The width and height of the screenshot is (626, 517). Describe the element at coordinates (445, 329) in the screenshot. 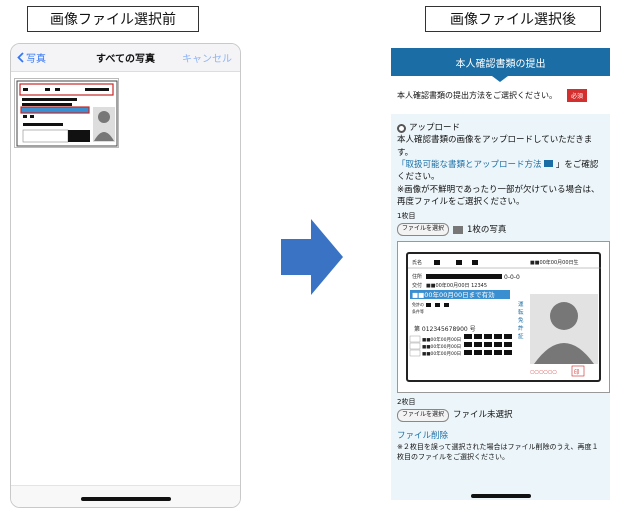

I see `svg-text: 第 012345678900 号` at that location.